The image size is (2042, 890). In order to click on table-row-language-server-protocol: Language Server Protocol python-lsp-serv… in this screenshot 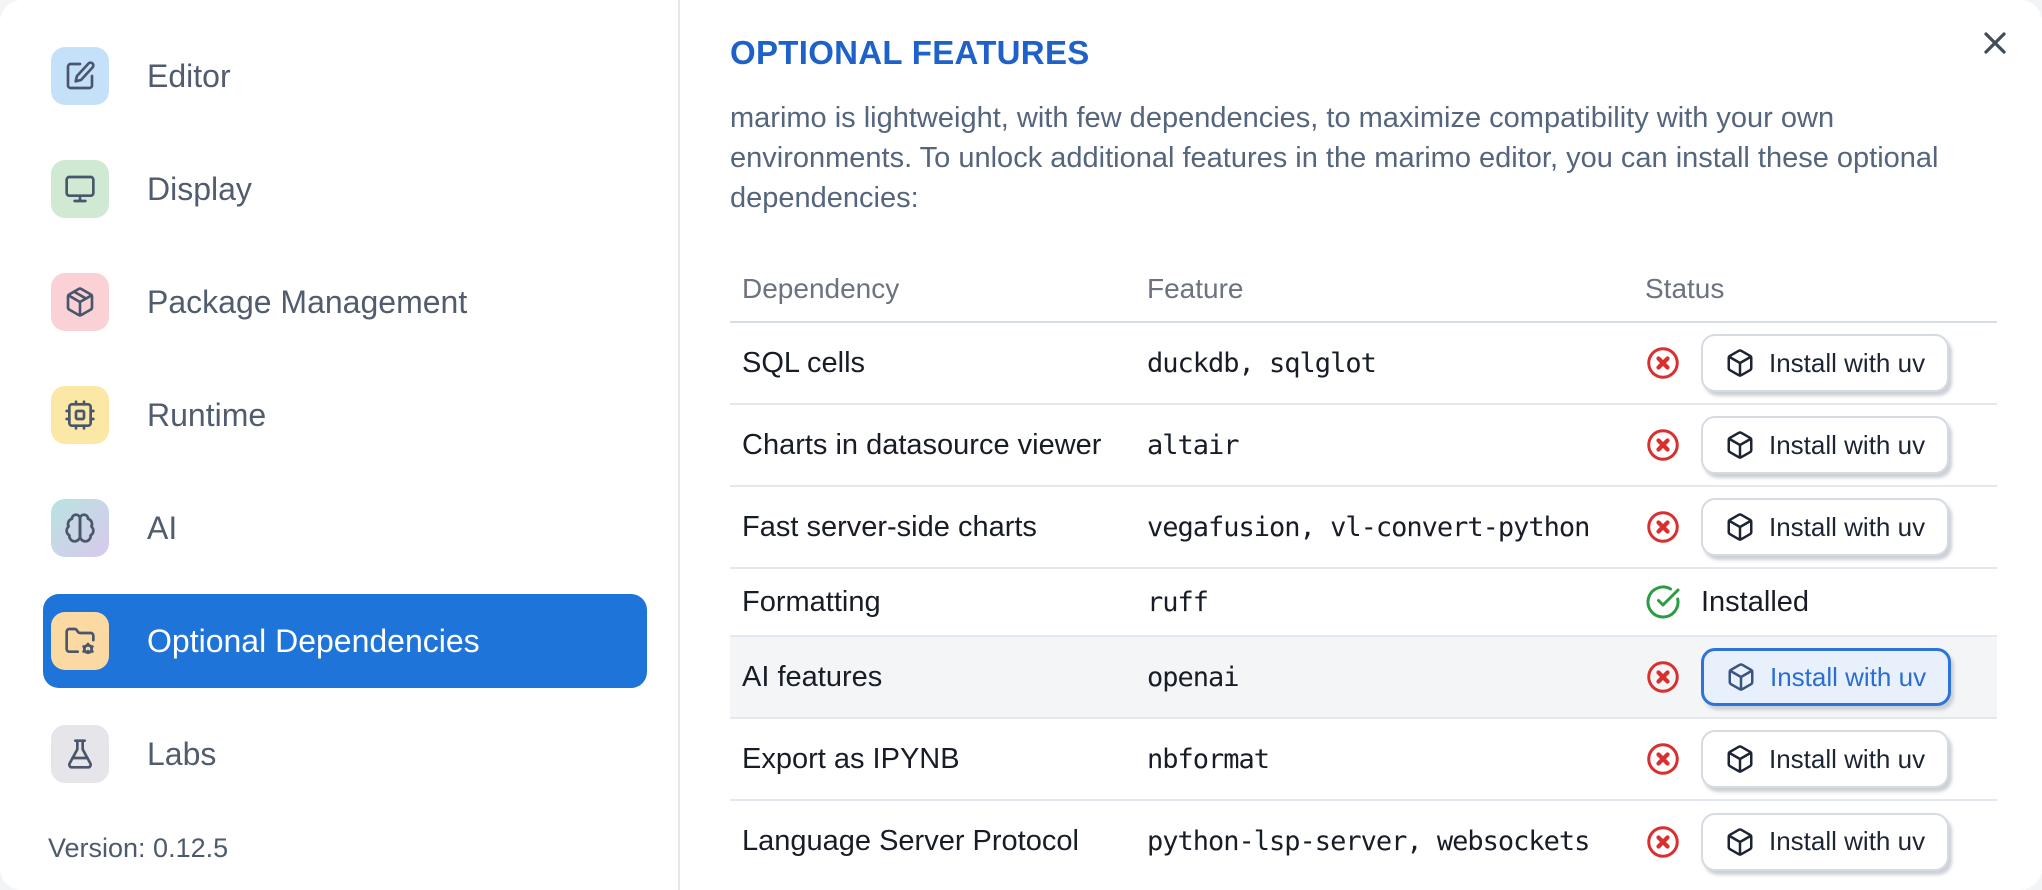, I will do `click(1363, 841)`.